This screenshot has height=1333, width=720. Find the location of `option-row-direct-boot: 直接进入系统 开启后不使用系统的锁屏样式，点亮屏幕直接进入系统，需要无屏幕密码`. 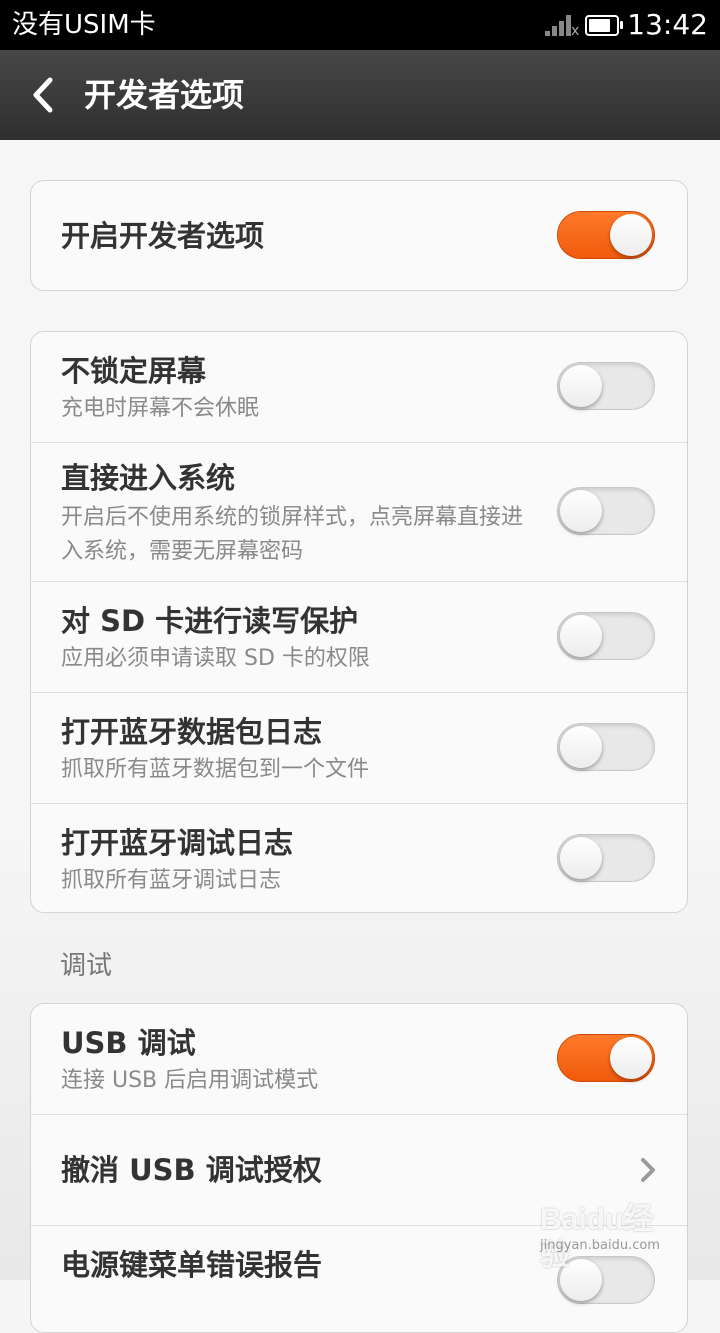

option-row-direct-boot: 直接进入系统 开启后不使用系统的锁屏样式，点亮屏幕直接进入系统，需要无屏幕密码 is located at coordinates (359, 511).